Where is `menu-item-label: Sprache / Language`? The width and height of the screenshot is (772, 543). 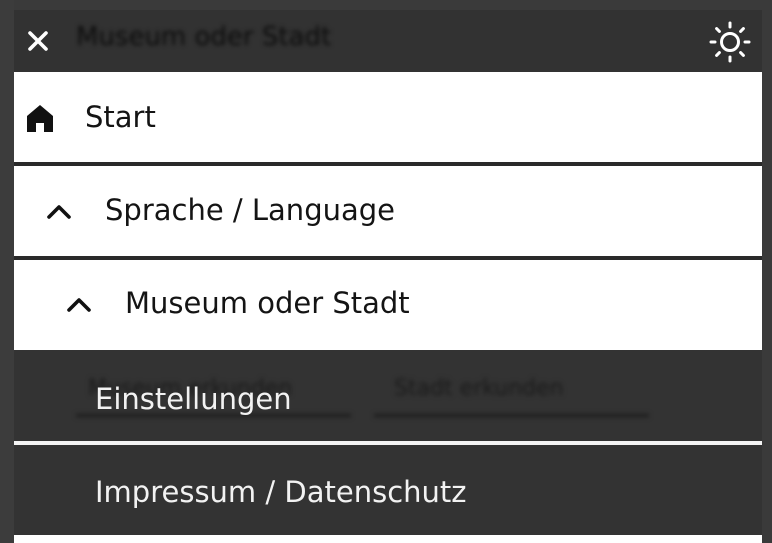 menu-item-label: Sprache / Language is located at coordinates (250, 210).